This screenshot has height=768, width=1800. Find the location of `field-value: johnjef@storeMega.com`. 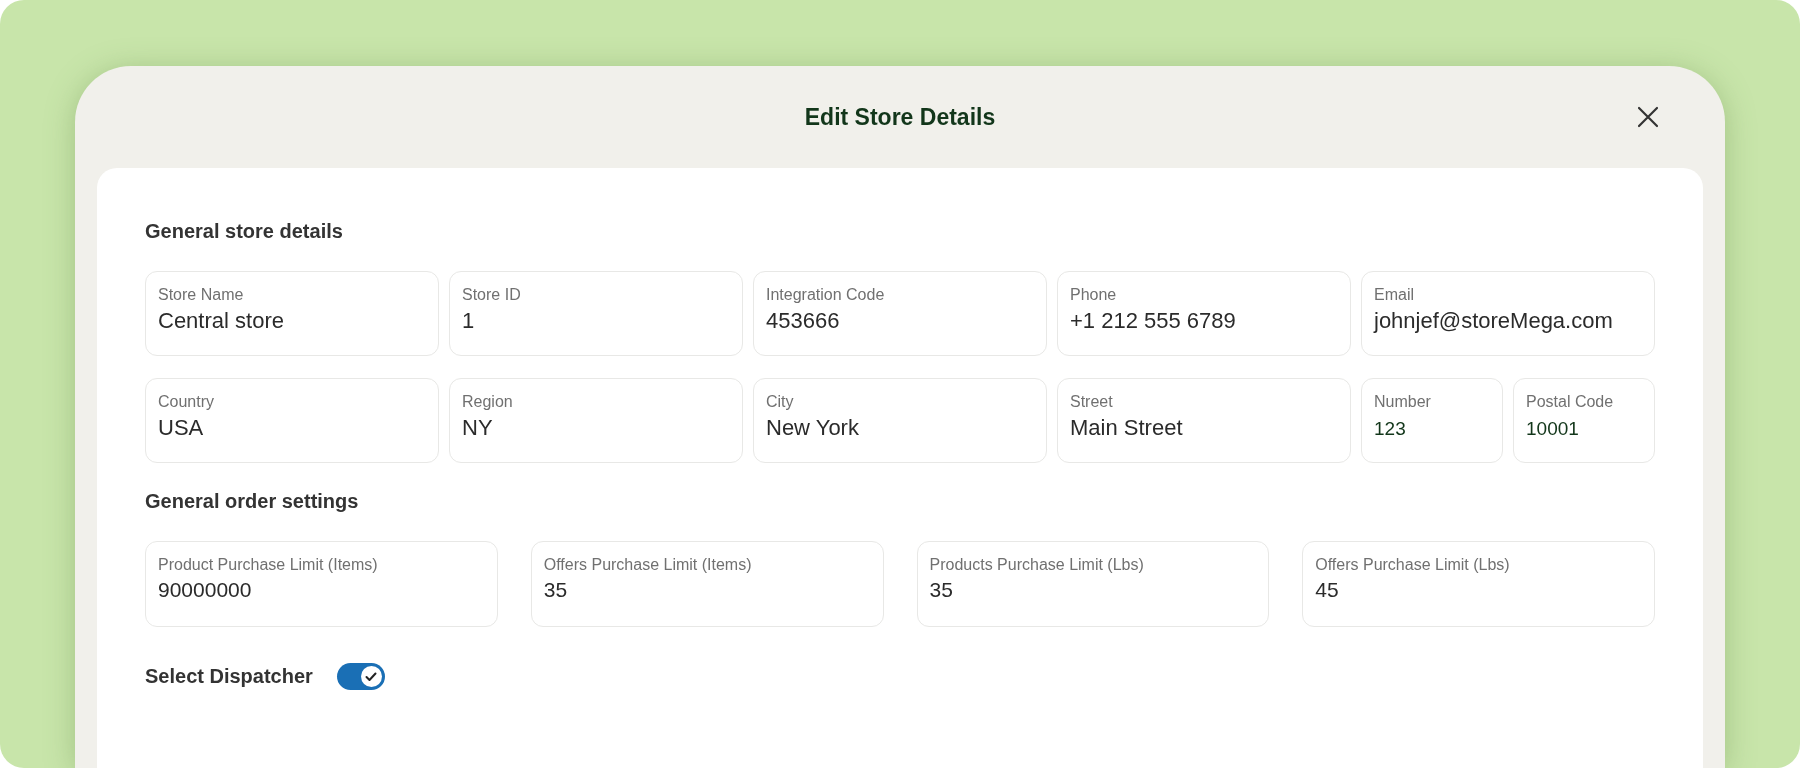

field-value: johnjef@storeMega.com is located at coordinates (1493, 321).